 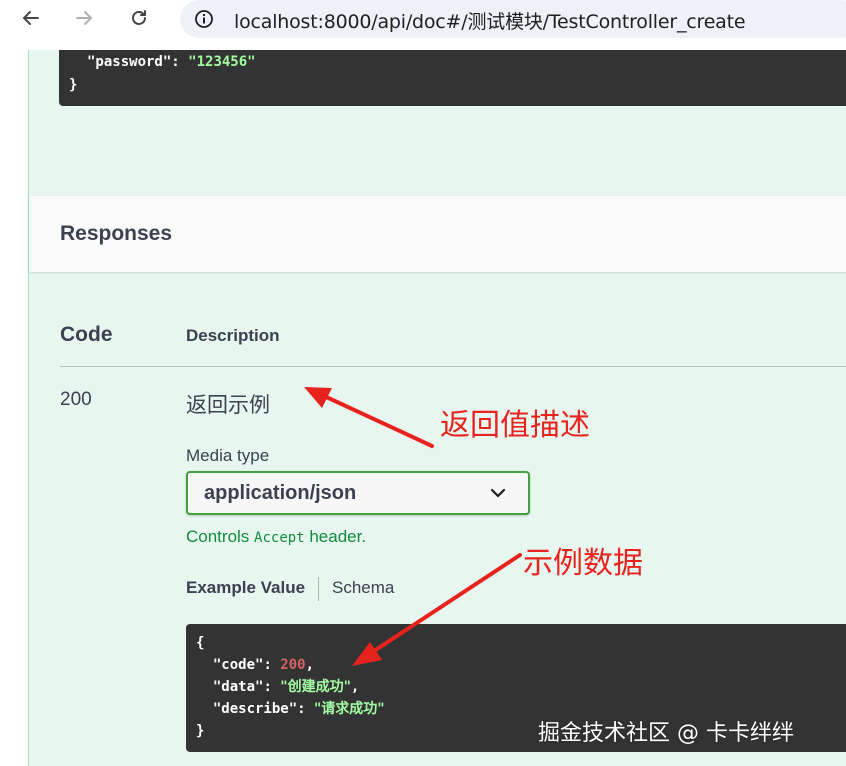 I want to click on example-close-brace: }, so click(x=200, y=731).